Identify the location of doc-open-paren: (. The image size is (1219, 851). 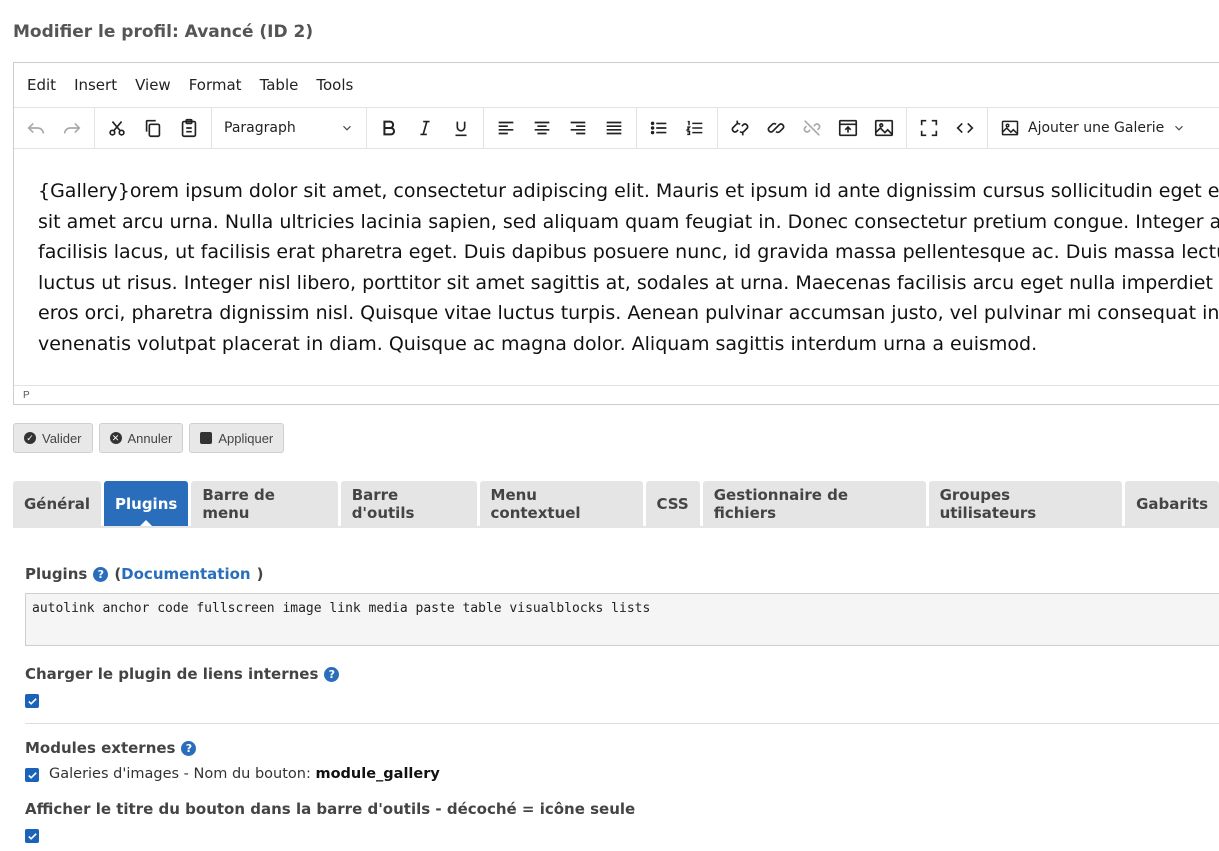
(118, 574).